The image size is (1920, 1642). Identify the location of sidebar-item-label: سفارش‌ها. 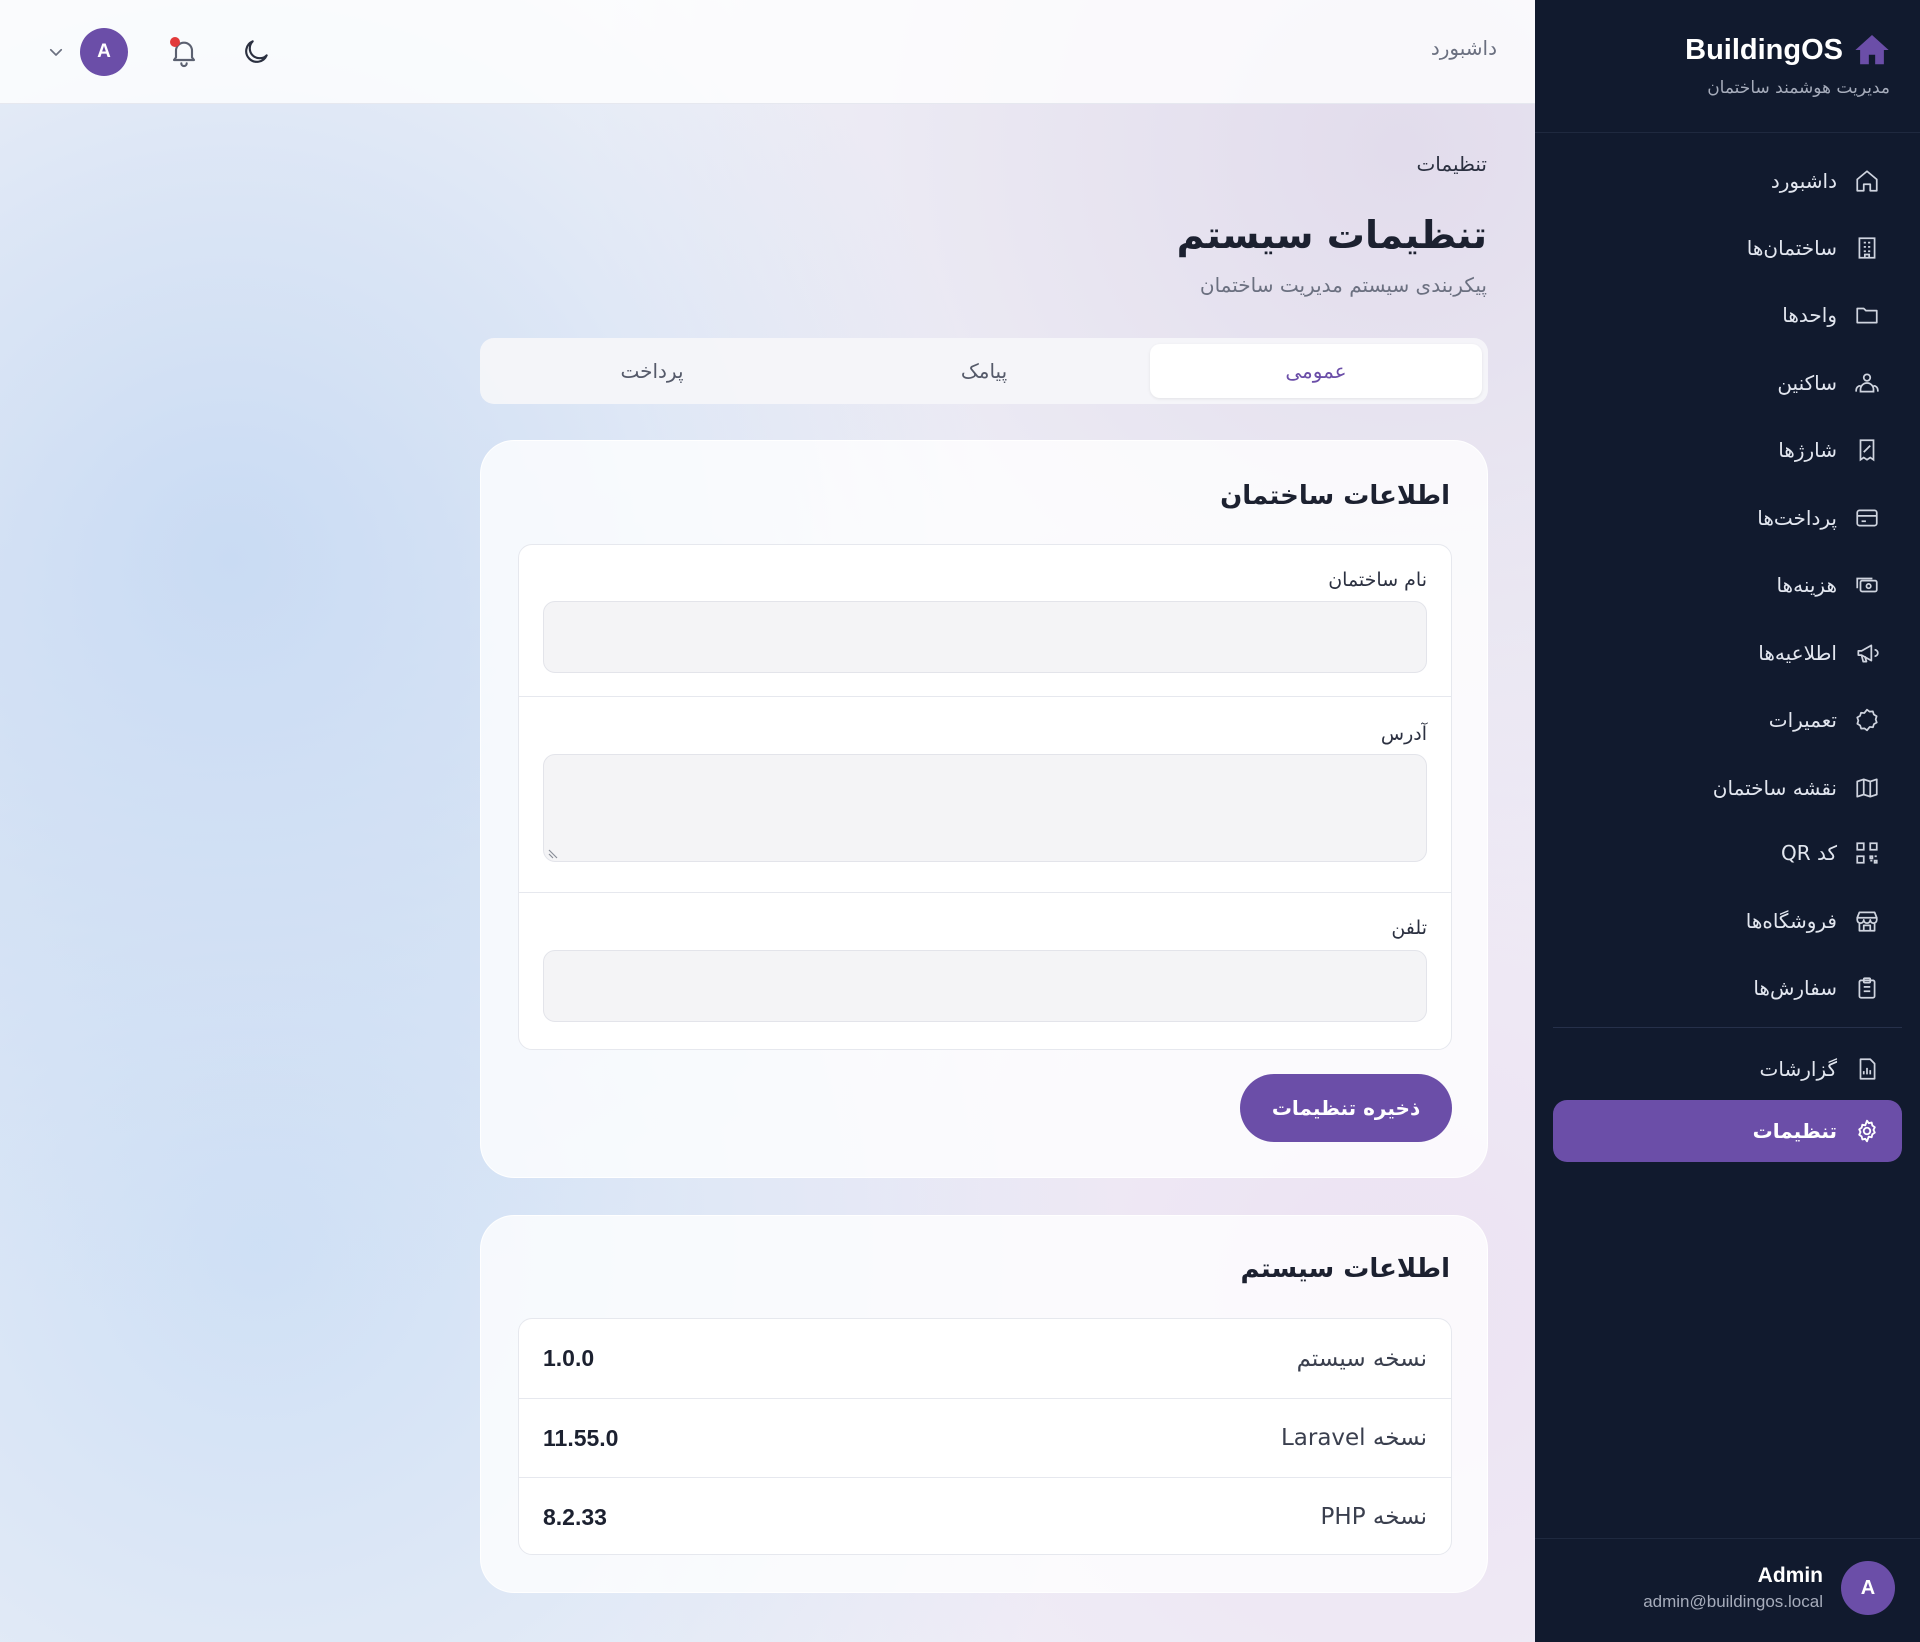
(1795, 988).